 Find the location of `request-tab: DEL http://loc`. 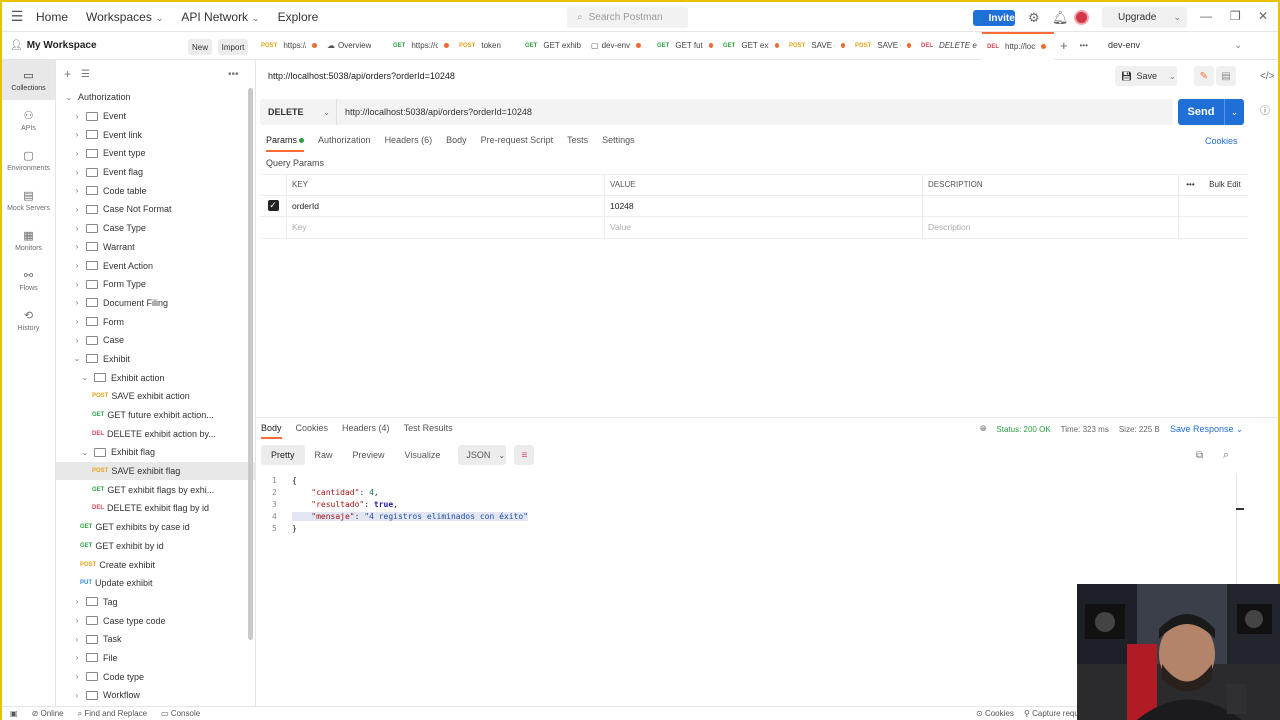

request-tab: DEL http://loc is located at coordinates (1018, 45).